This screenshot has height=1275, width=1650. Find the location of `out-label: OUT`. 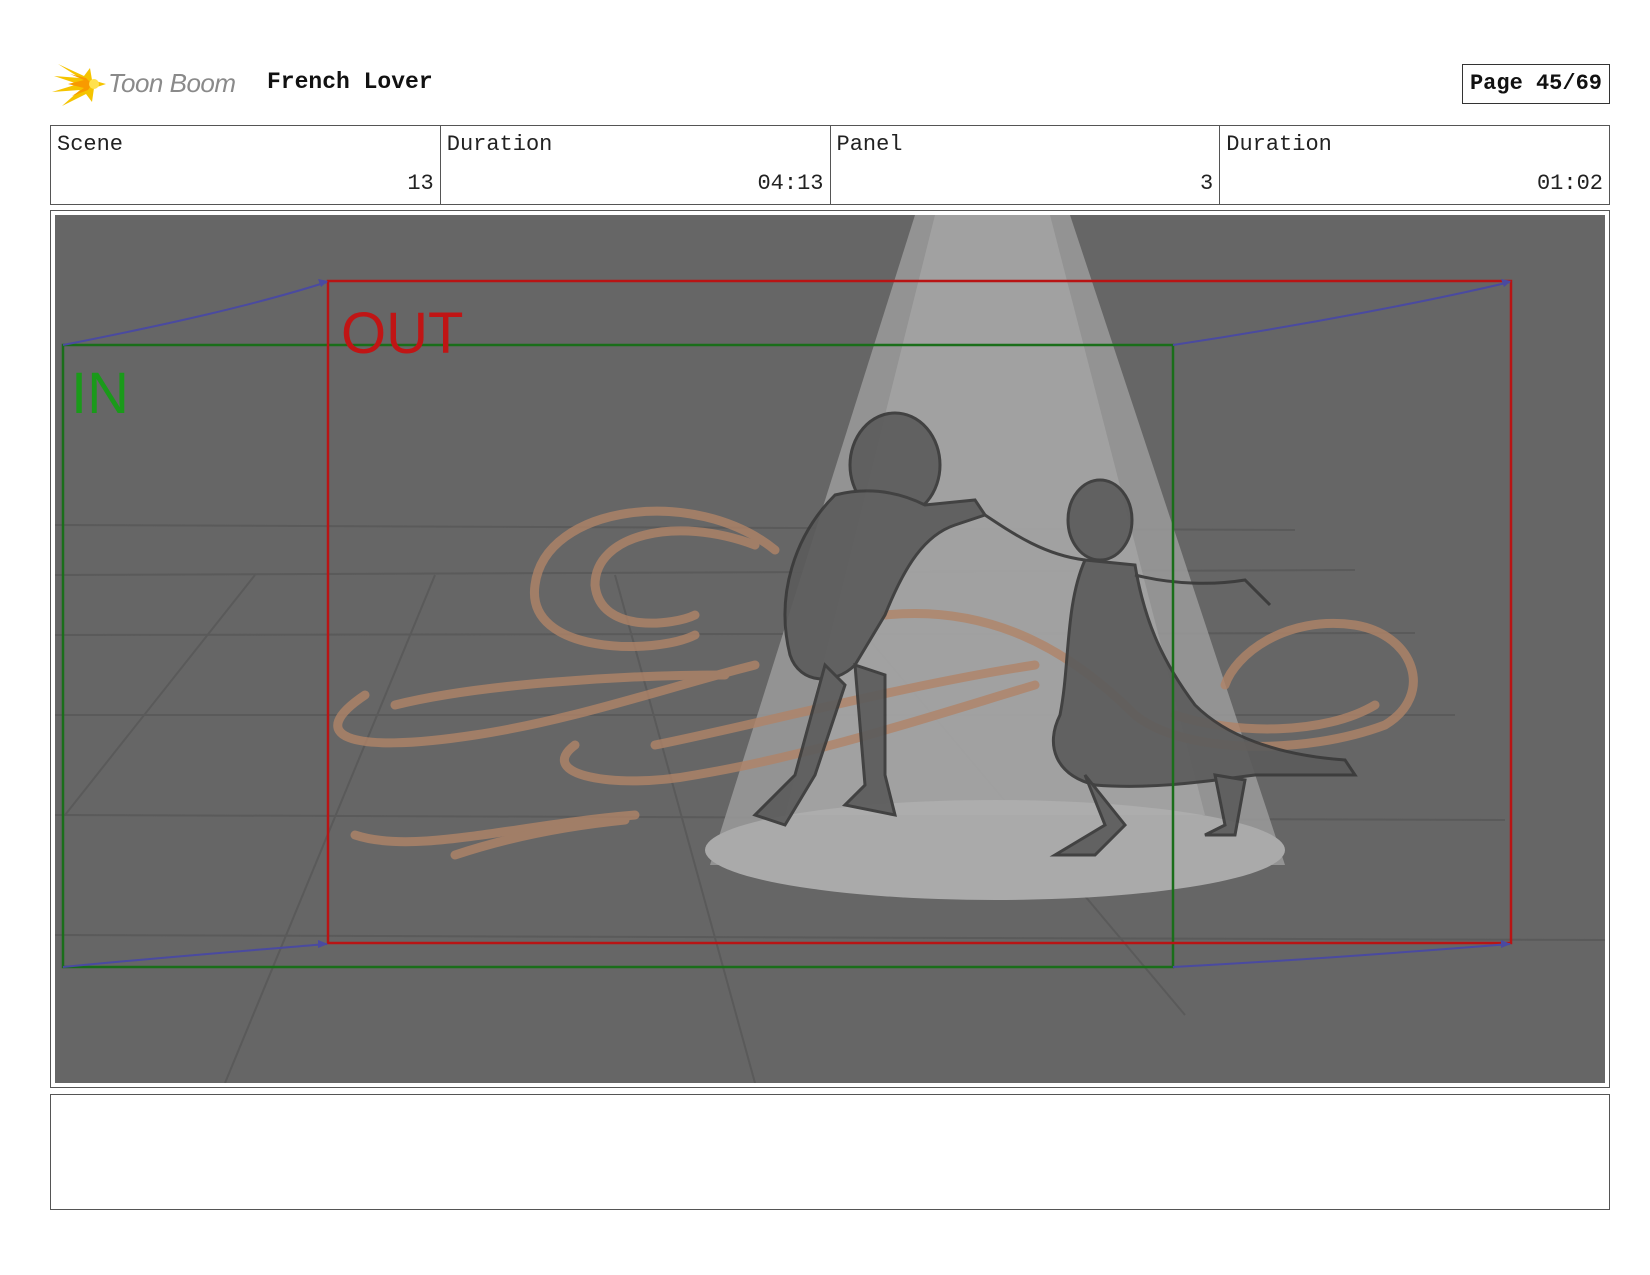

out-label: OUT is located at coordinates (402, 333).